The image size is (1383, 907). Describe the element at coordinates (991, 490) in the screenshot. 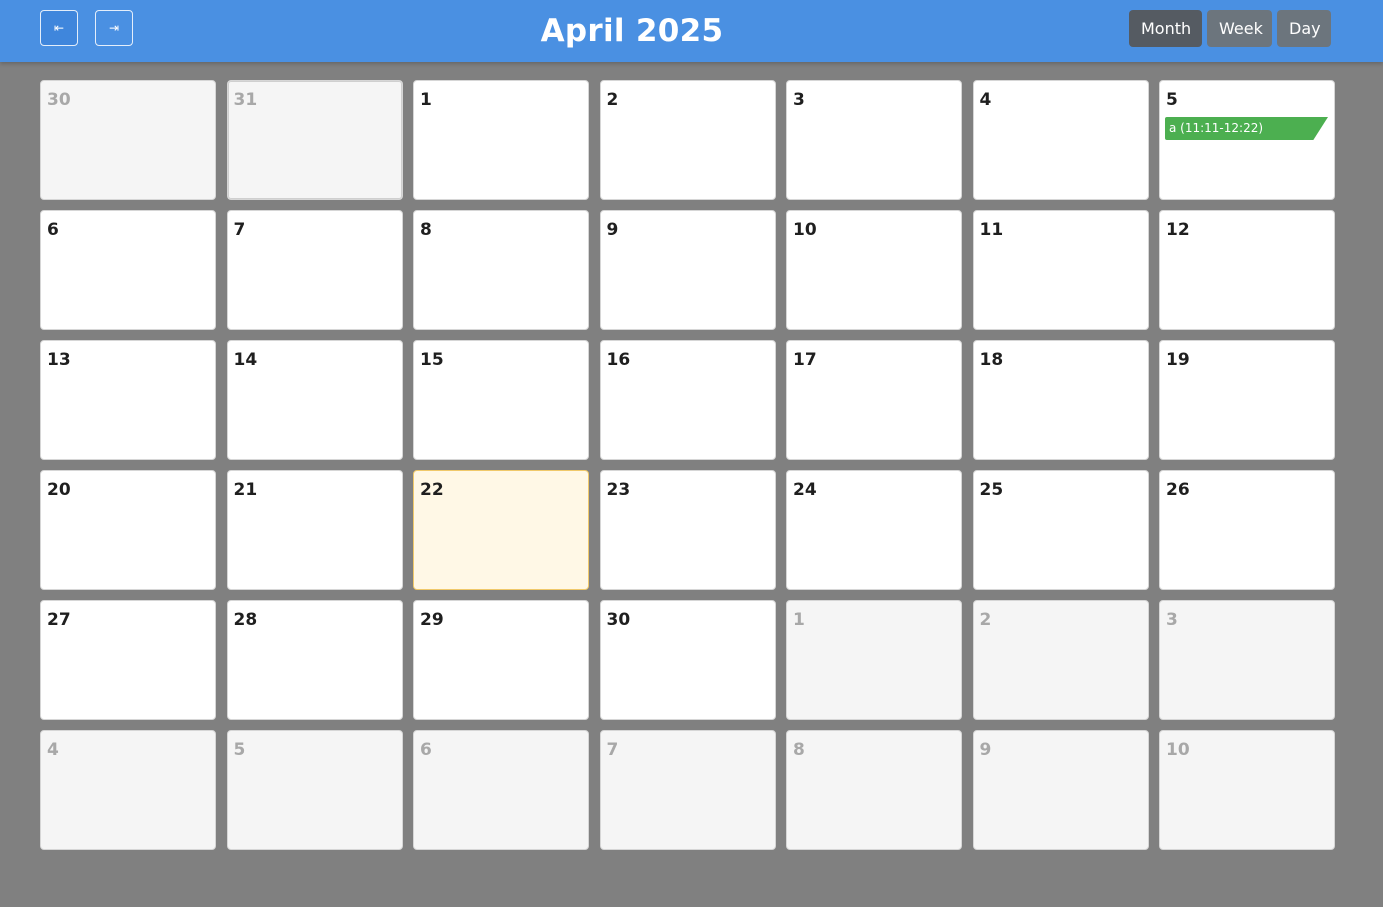

I see `day-number: 25` at that location.